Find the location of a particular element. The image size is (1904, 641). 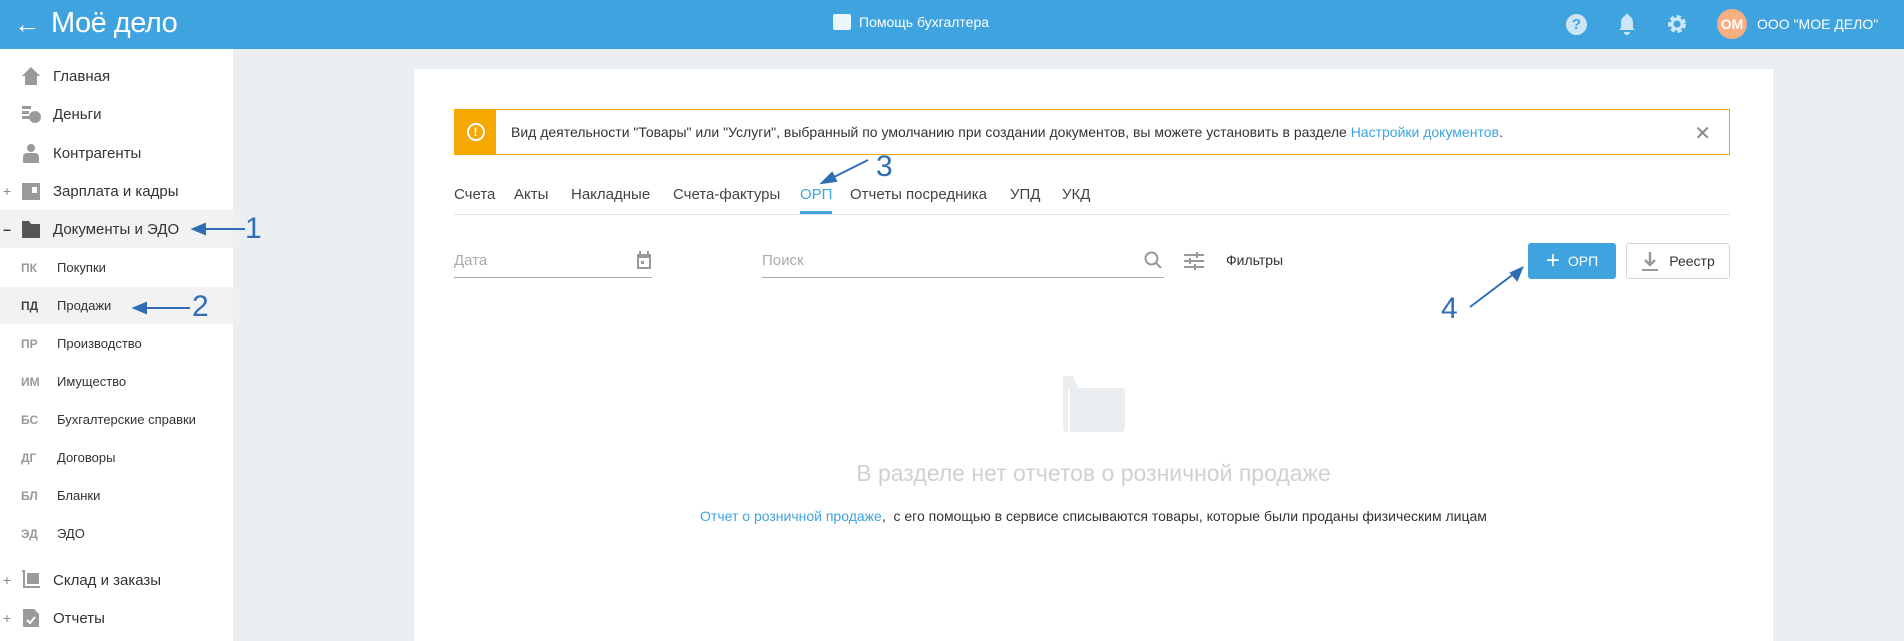

annotation-3: 3 is located at coordinates (884, 166).